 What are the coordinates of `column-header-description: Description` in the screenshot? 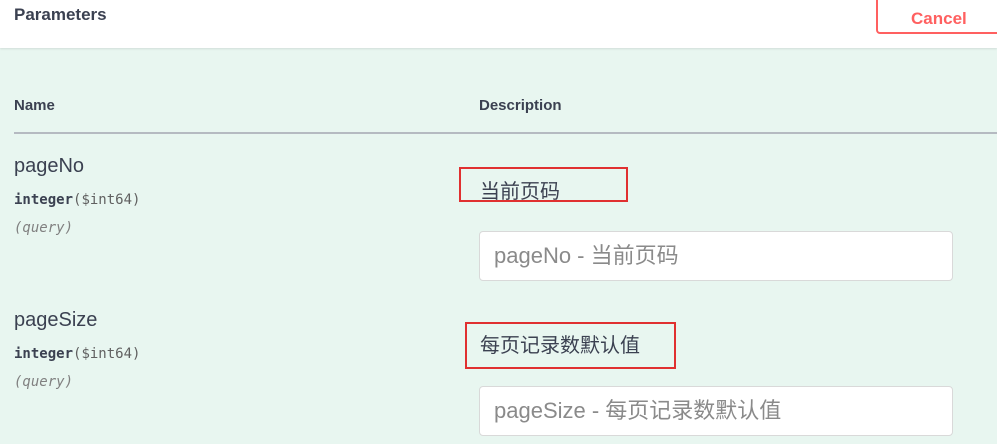 It's located at (520, 105).